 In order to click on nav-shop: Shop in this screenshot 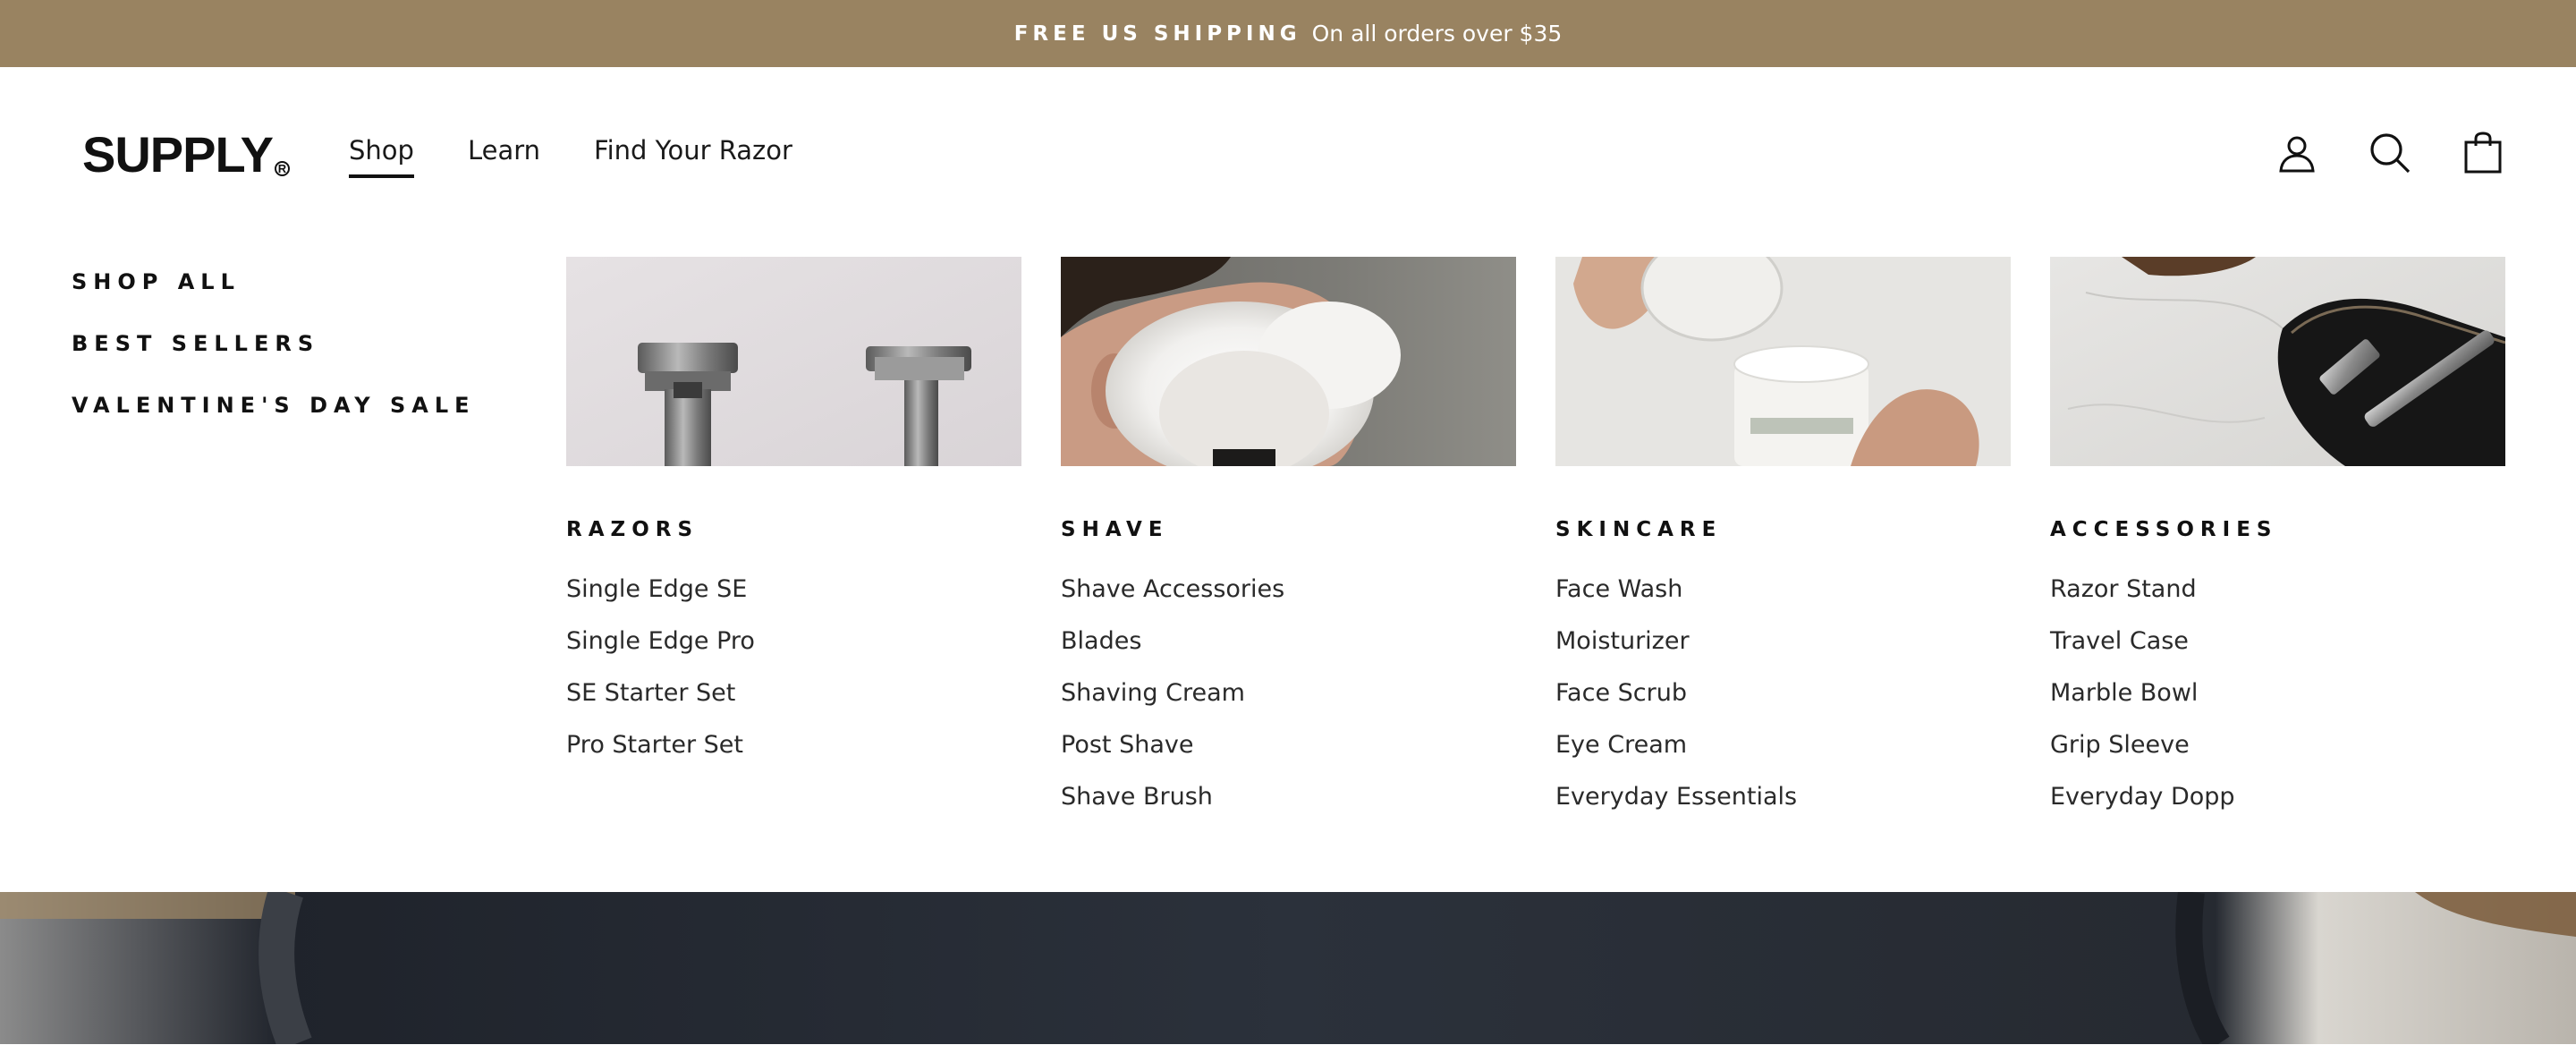, I will do `click(381, 156)`.